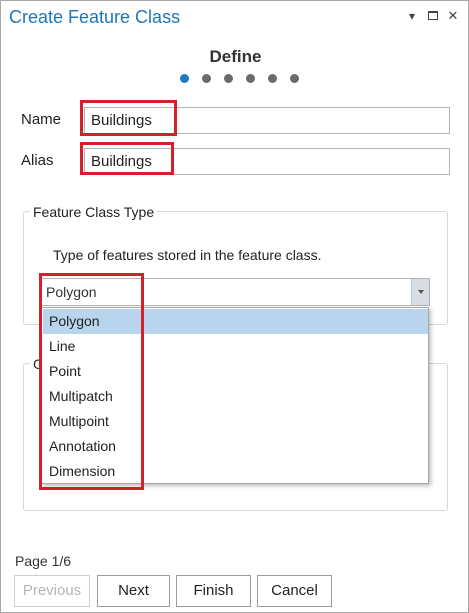 This screenshot has width=469, height=613. Describe the element at coordinates (412, 16) in the screenshot. I see `window-menu-icon: ▾` at that location.